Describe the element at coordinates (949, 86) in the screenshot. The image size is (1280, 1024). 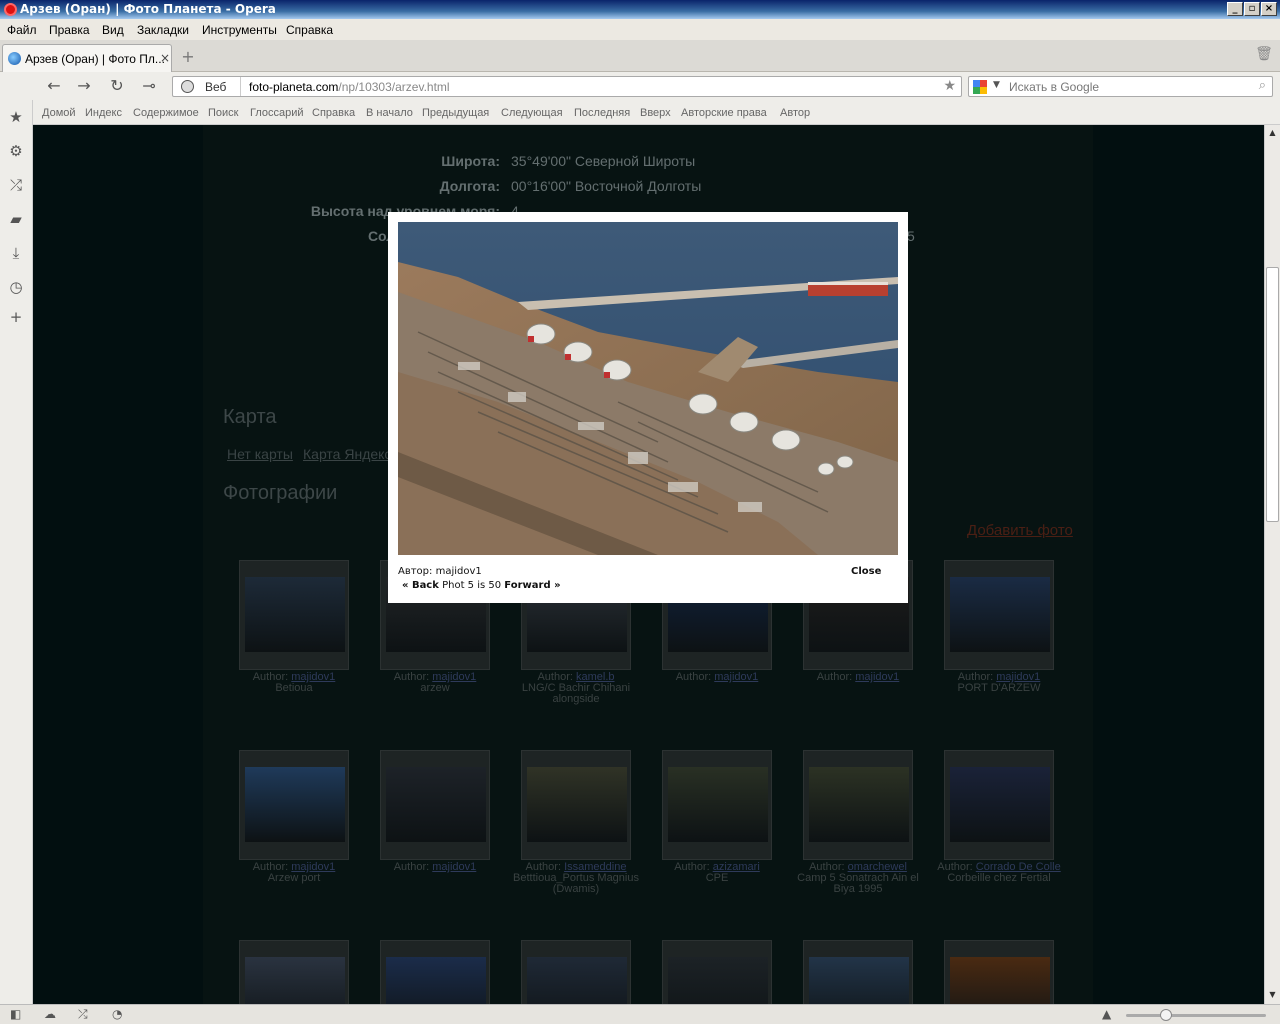
I see `bookmark-star-icon: ★` at that location.